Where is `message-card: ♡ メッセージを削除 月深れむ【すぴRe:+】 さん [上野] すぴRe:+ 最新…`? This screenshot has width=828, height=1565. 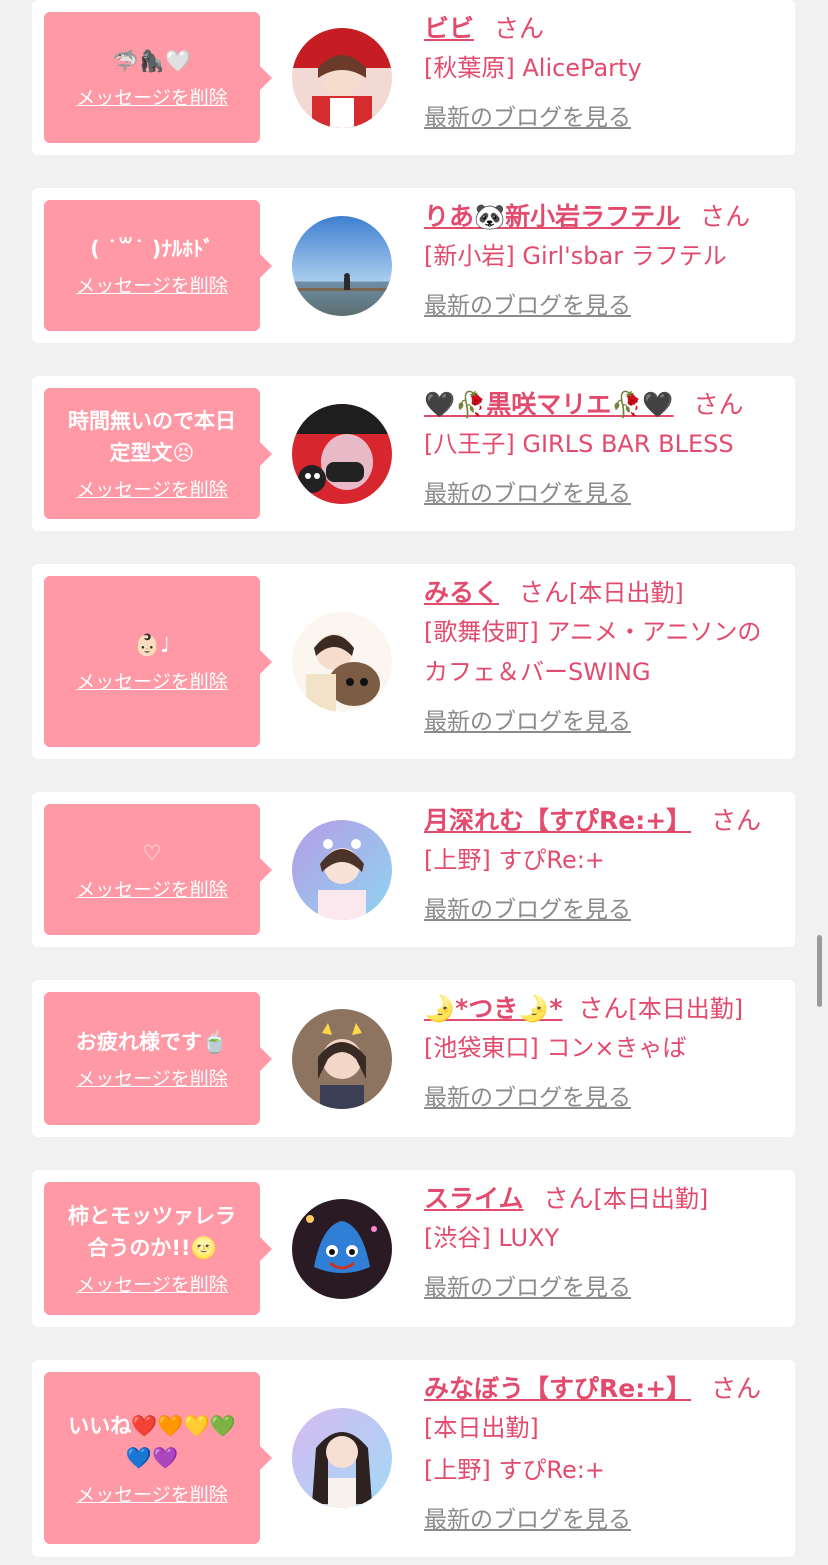 message-card: ♡ メッセージを削除 月深れむ【すぴRe:+】 さん [上野] すぴRe:+ 最新… is located at coordinates (413, 869).